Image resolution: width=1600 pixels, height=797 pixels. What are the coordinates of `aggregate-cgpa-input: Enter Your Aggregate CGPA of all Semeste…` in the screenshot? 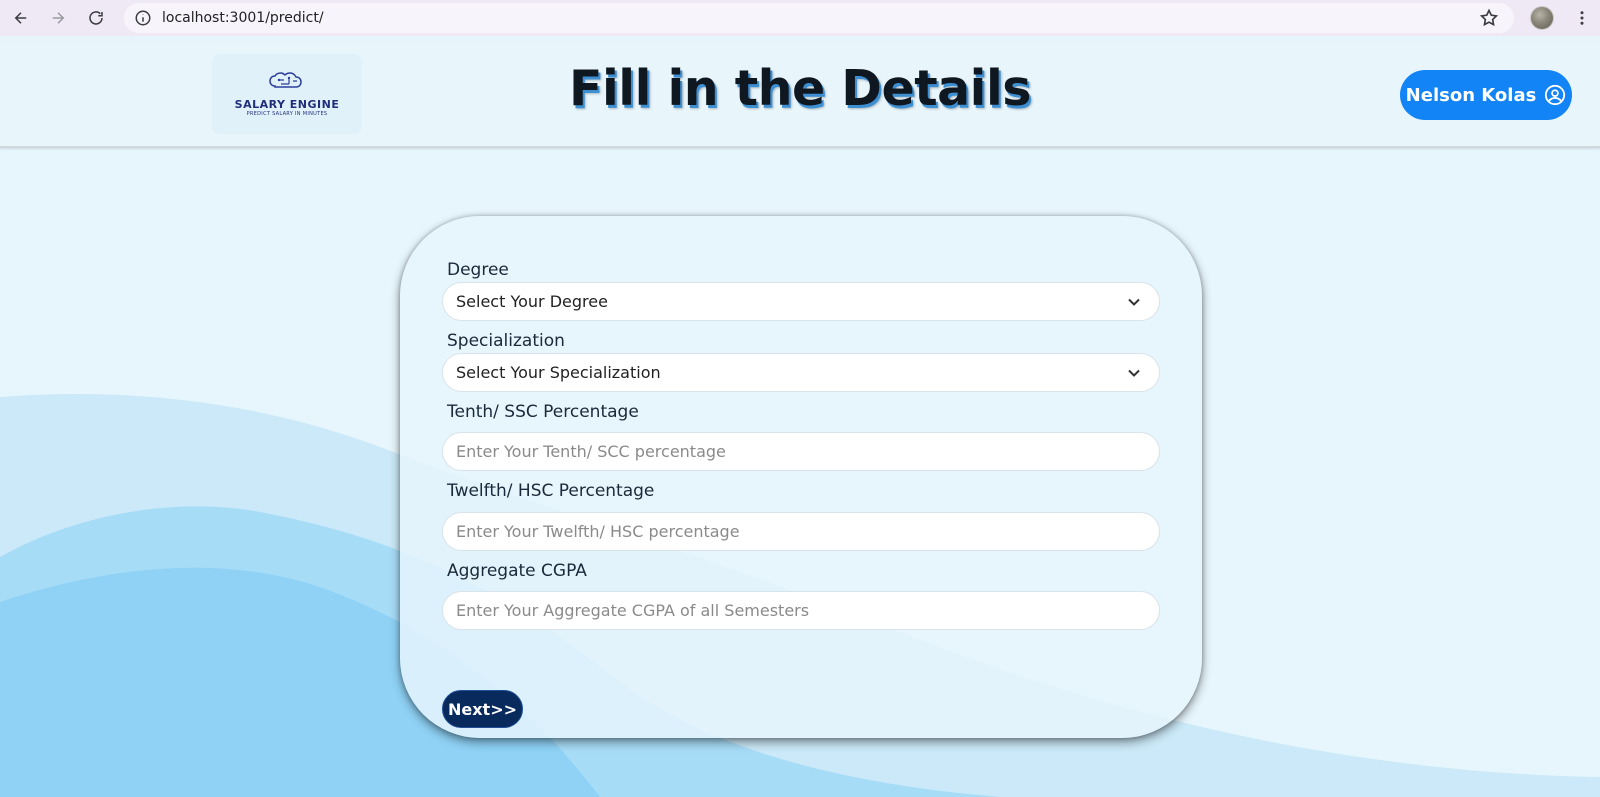 It's located at (801, 610).